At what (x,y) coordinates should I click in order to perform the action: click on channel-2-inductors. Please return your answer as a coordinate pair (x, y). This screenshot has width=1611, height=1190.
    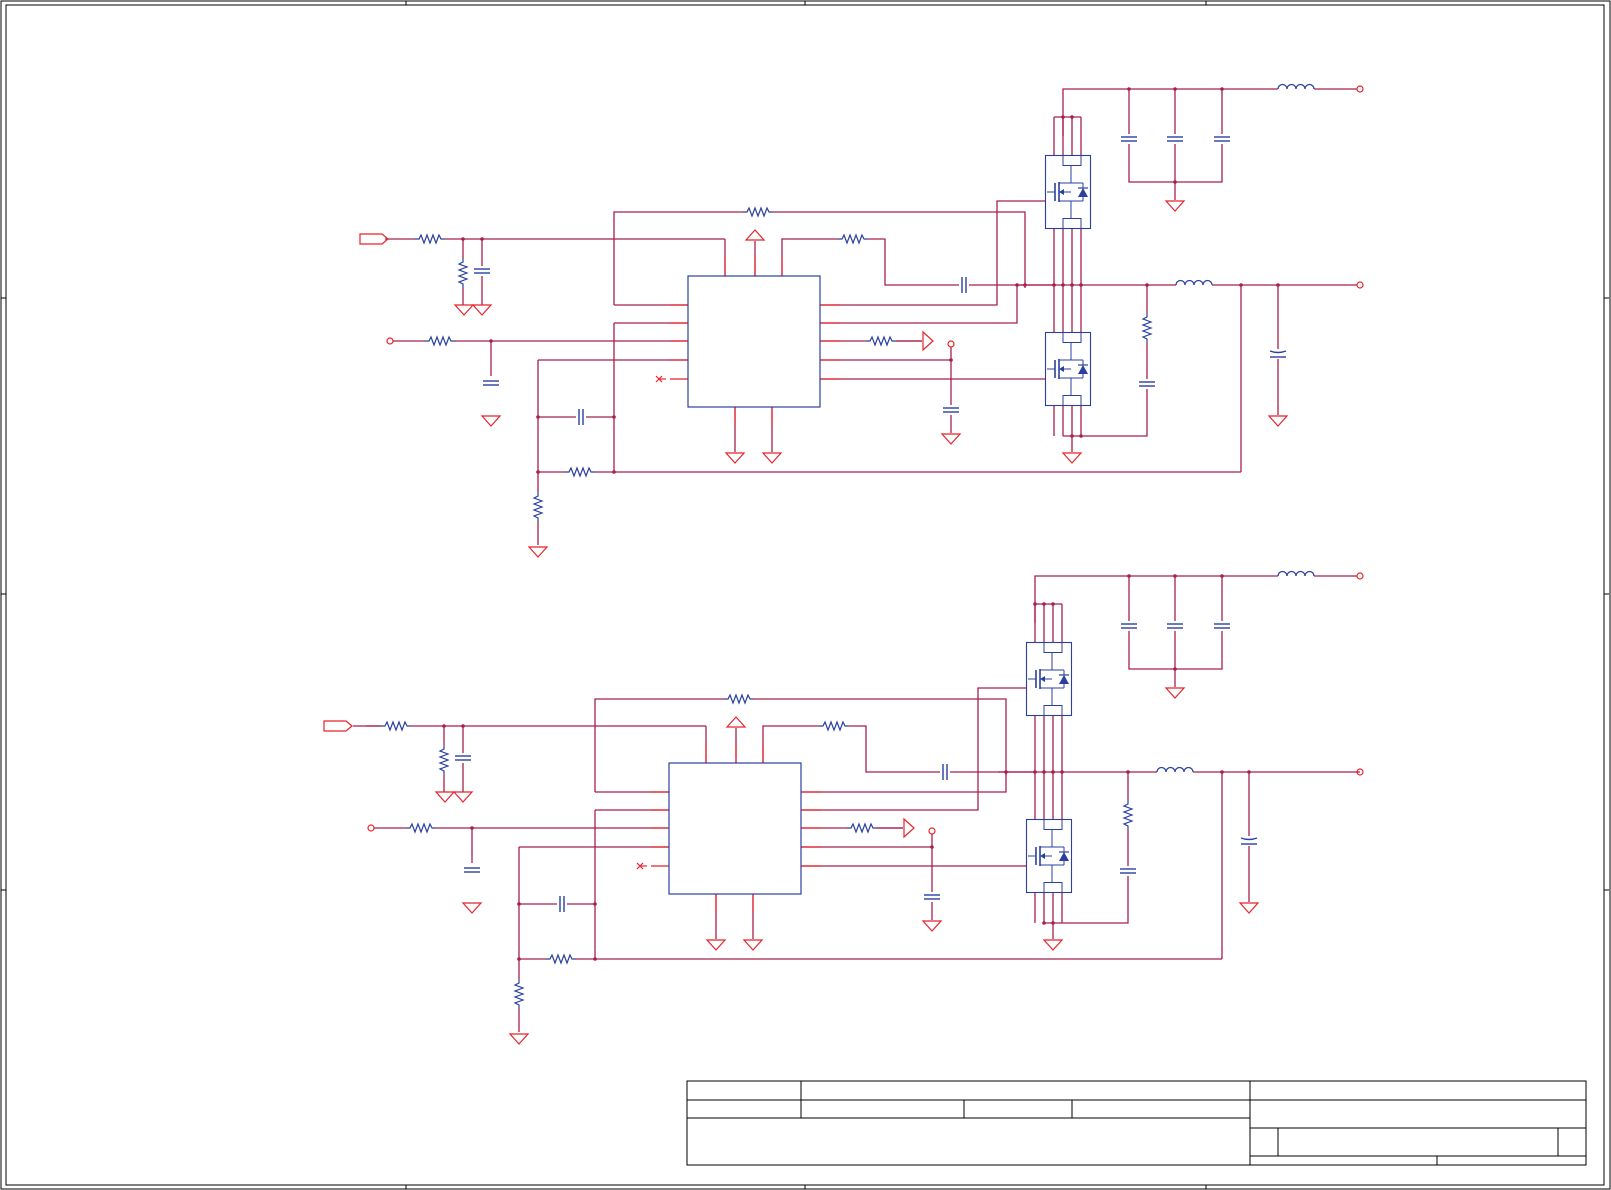
    Looking at the image, I should click on (1235, 672).